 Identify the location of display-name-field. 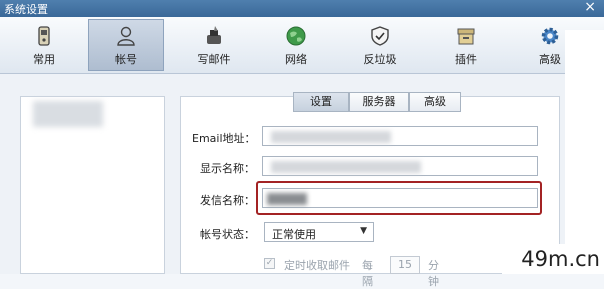
(400, 166).